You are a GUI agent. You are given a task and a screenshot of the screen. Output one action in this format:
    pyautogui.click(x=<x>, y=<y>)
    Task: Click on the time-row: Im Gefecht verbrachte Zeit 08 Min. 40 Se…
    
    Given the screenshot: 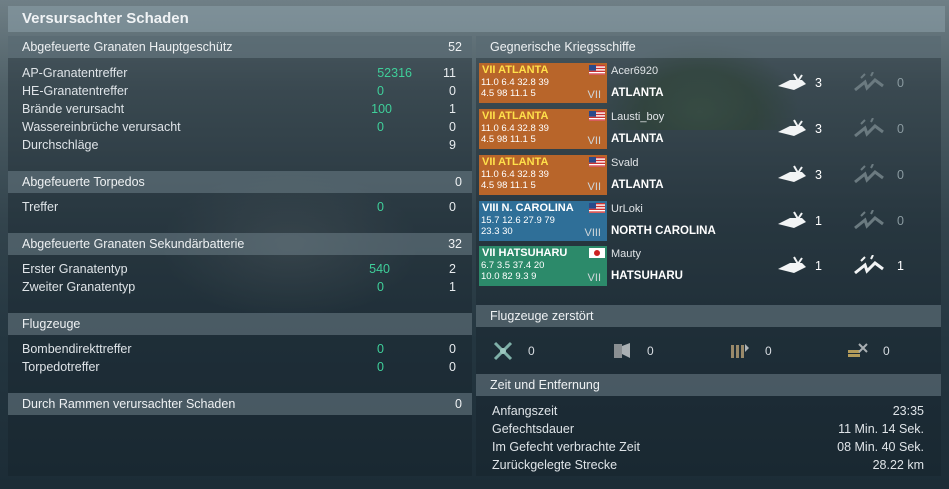 What is the action you would take?
    pyautogui.click(x=708, y=447)
    